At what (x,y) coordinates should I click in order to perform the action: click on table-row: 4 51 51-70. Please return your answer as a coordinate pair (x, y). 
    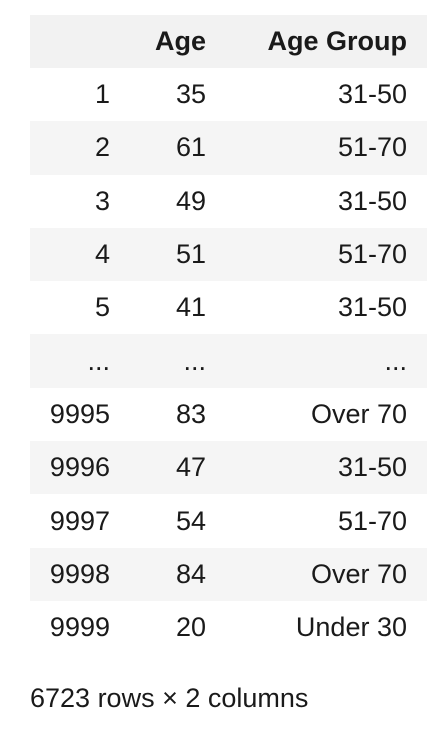
    Looking at the image, I should click on (228, 254).